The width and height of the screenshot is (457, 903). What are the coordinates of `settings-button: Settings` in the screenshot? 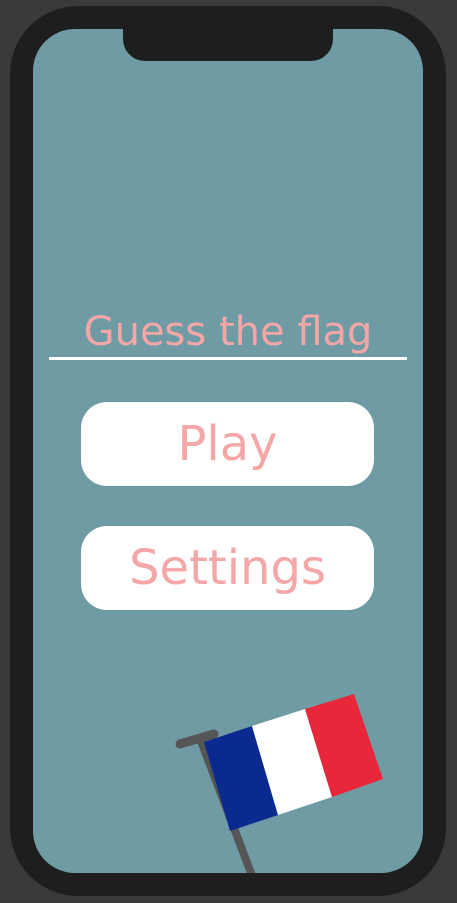 It's located at (227, 568).